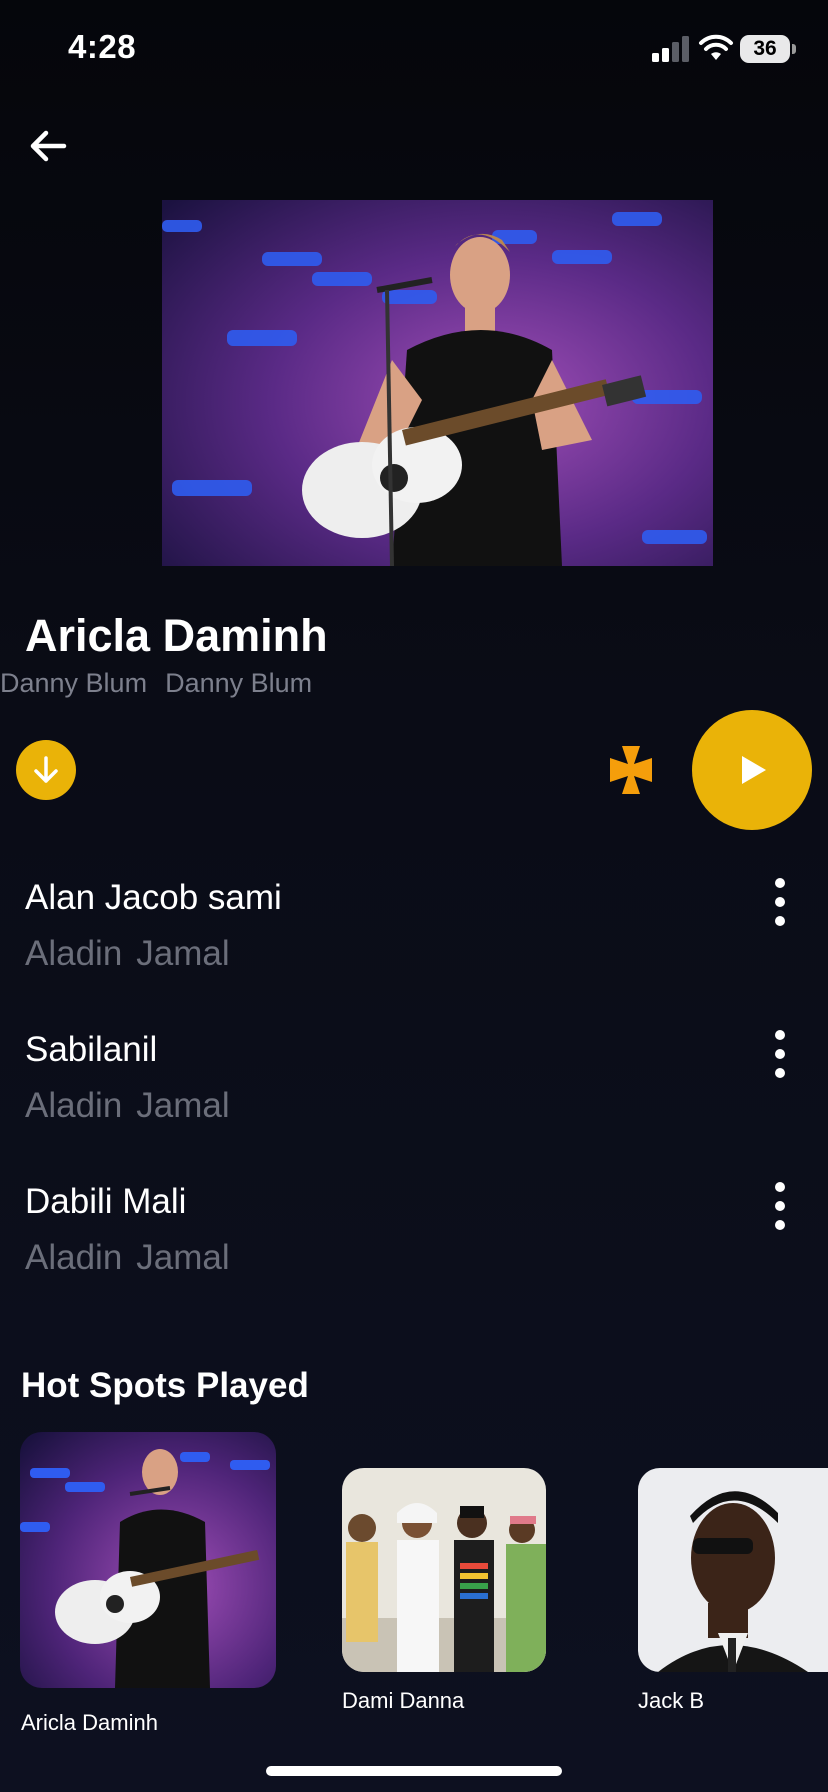  What do you see at coordinates (102, 46) in the screenshot?
I see `status-time: 4:28` at bounding box center [102, 46].